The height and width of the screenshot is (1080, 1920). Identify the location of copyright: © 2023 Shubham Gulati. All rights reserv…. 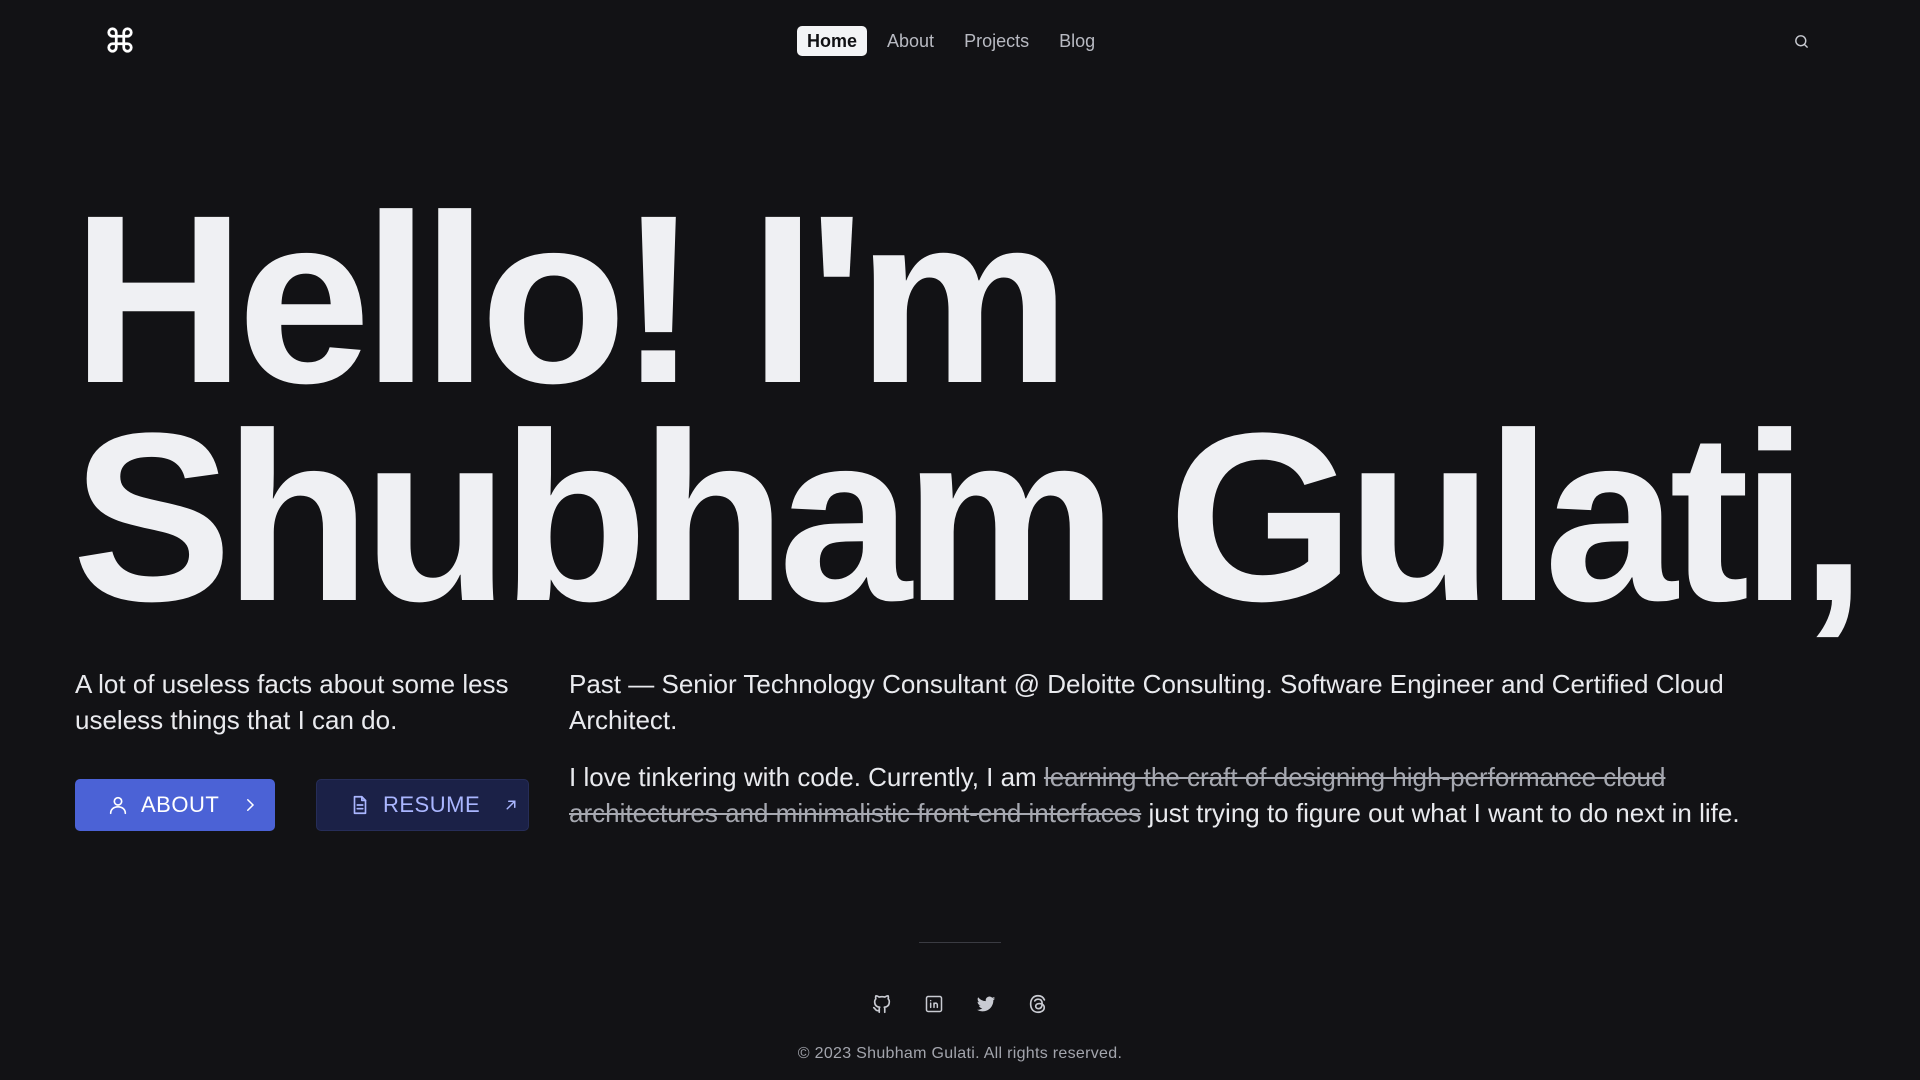
(960, 1053).